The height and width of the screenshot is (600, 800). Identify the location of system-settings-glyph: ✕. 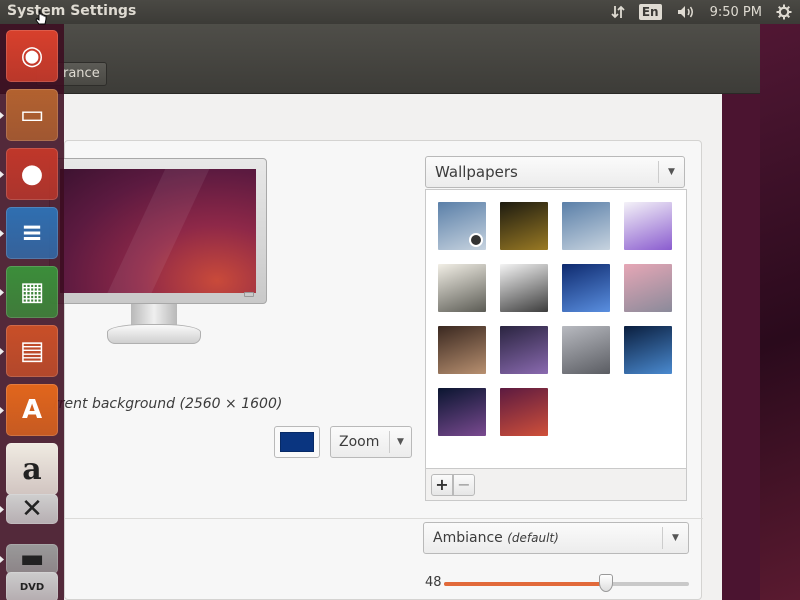
(32, 509).